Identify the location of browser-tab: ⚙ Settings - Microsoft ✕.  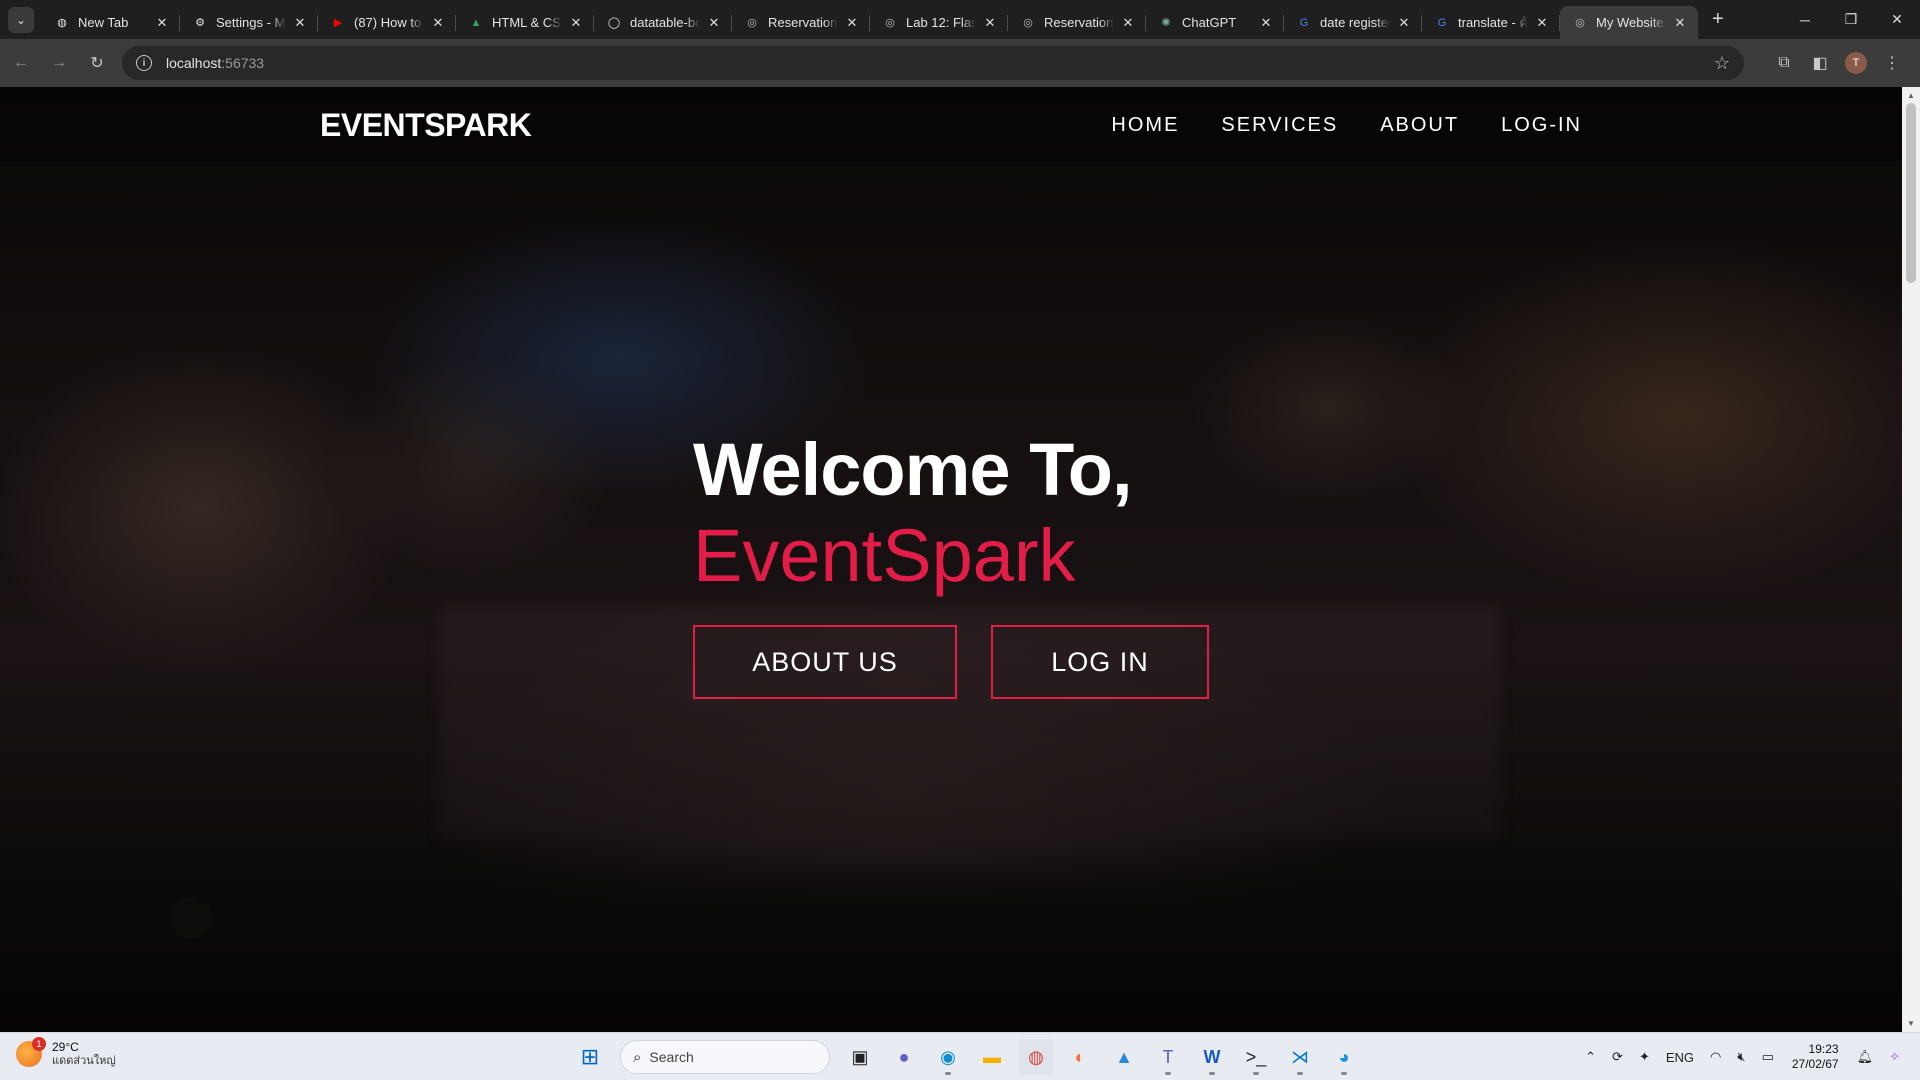
(249, 22).